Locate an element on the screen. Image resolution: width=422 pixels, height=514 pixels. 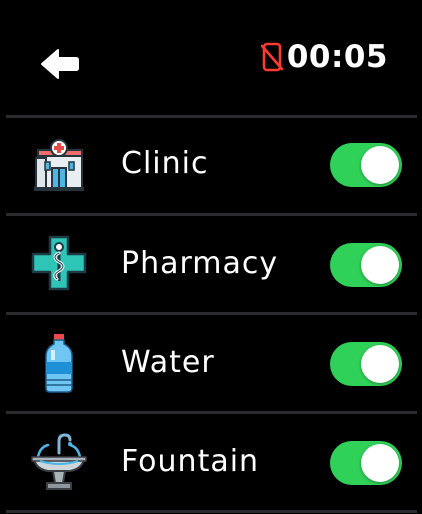
clock-group: 00:05 is located at coordinates (323, 57).